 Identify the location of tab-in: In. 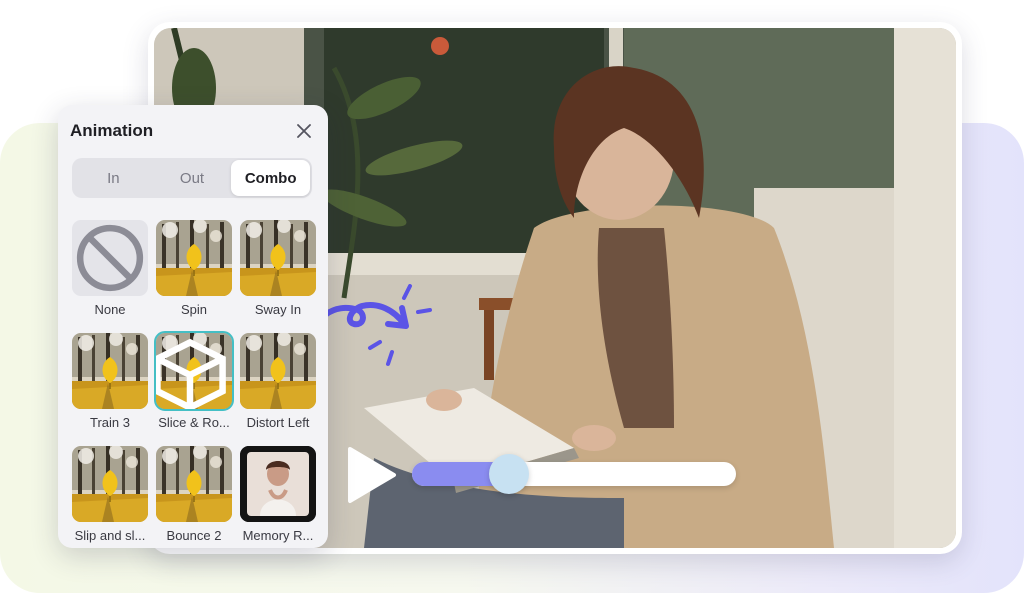
(113, 178).